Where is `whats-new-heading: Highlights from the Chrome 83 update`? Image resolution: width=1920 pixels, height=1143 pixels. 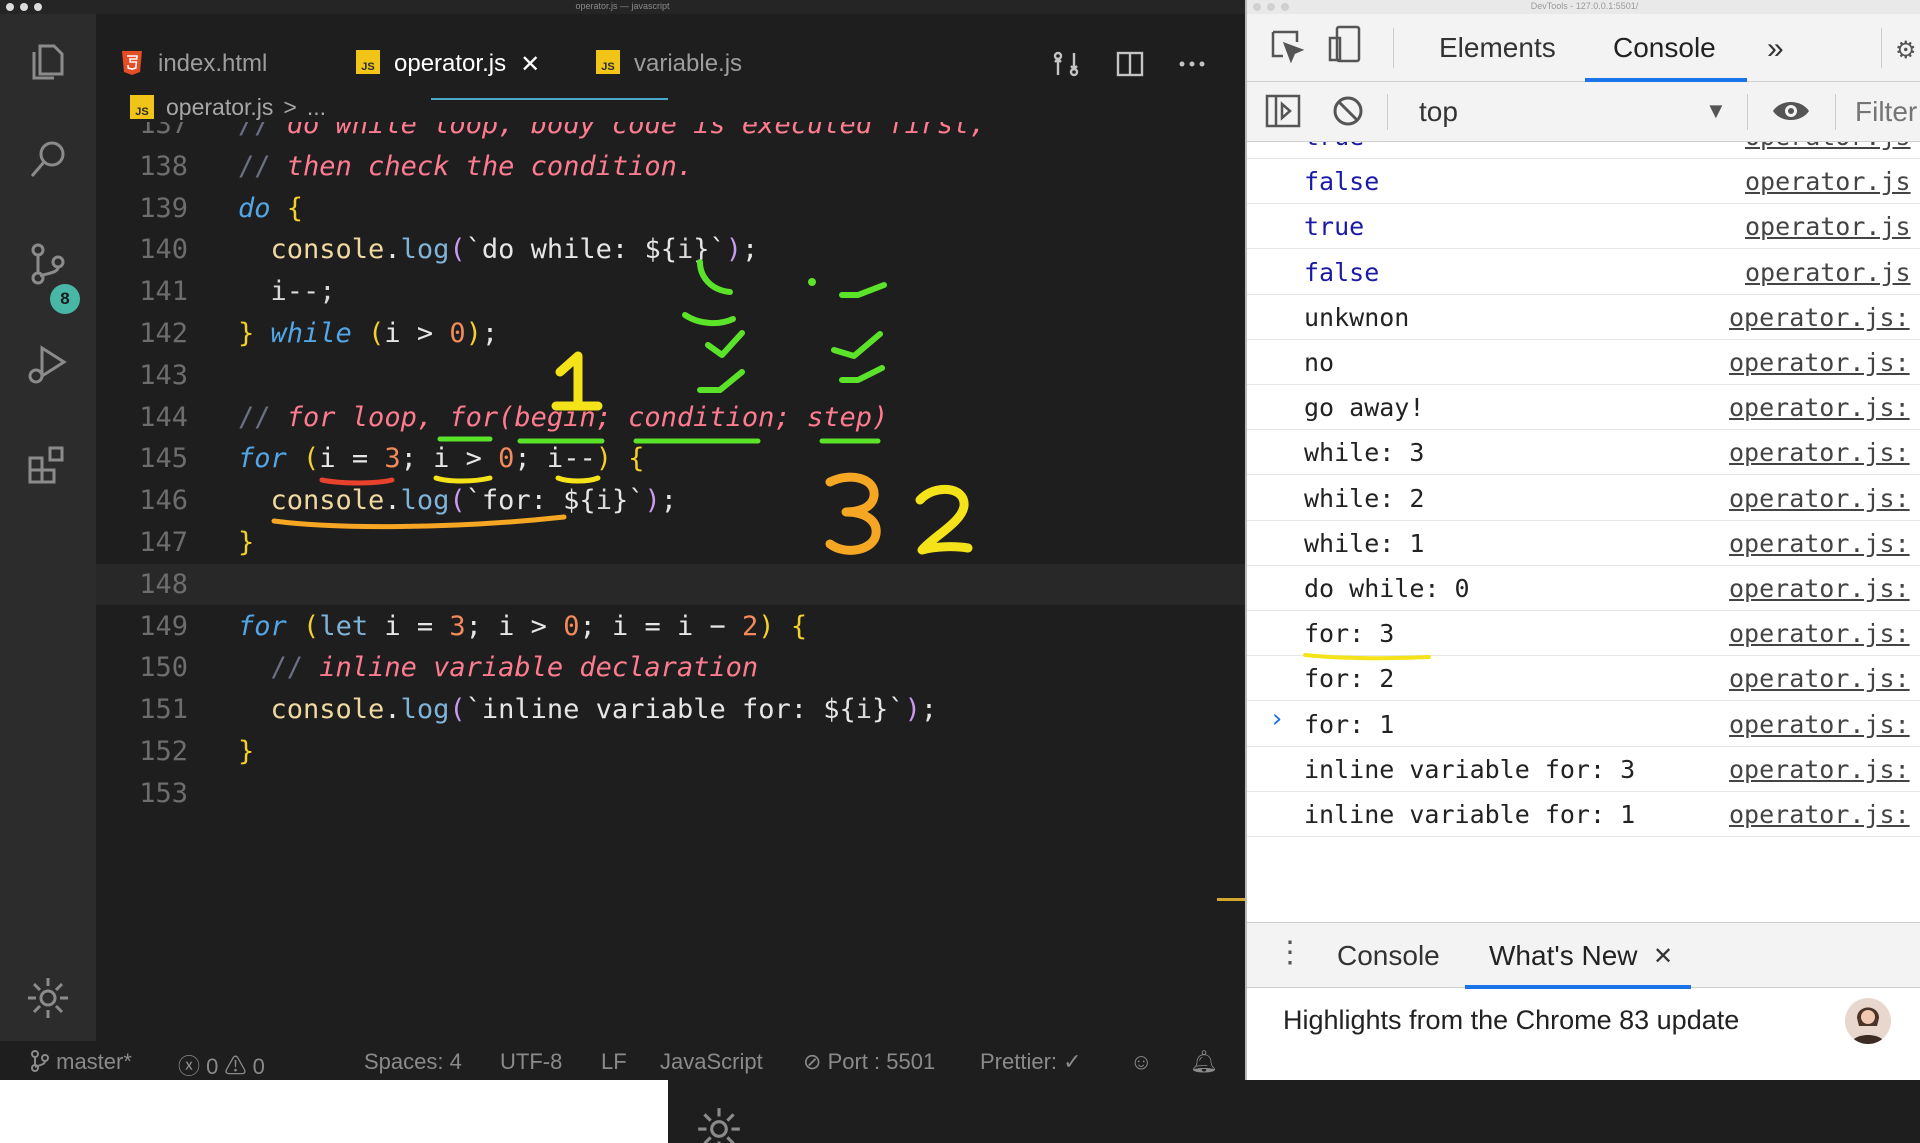 whats-new-heading: Highlights from the Chrome 83 update is located at coordinates (1511, 1020).